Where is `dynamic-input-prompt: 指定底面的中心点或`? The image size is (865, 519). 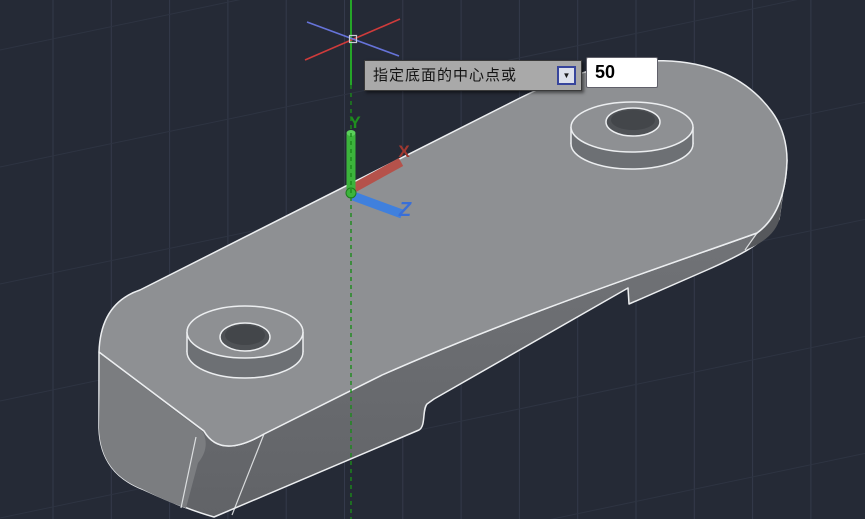 dynamic-input-prompt: 指定底面的中心点或 is located at coordinates (445, 75).